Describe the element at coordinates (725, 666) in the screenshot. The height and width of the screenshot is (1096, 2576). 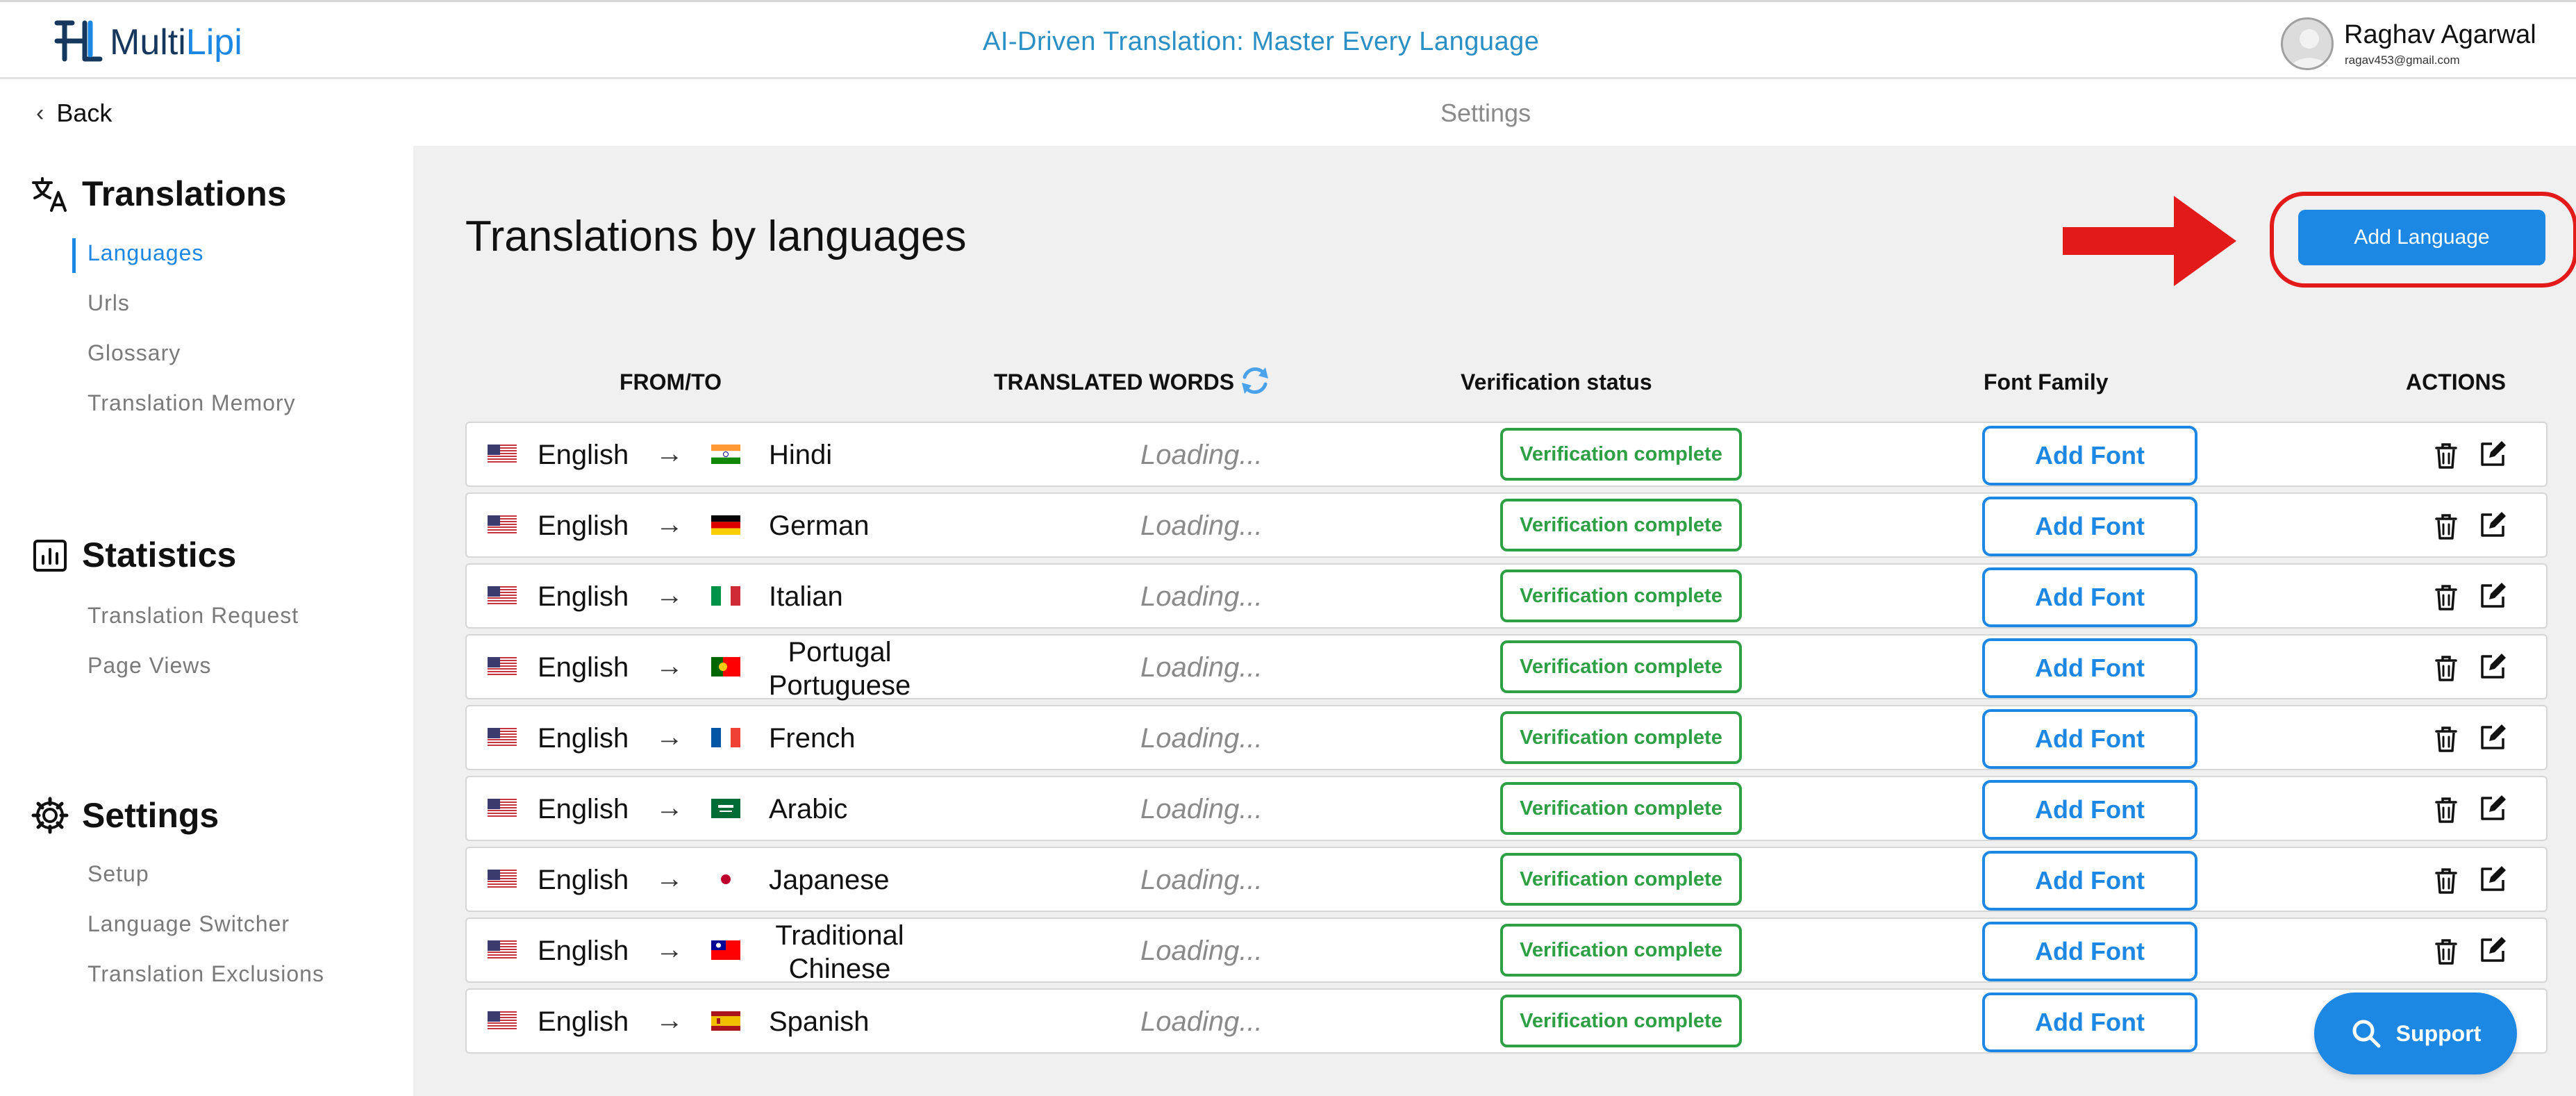
I see `pt-flag-icon` at that location.